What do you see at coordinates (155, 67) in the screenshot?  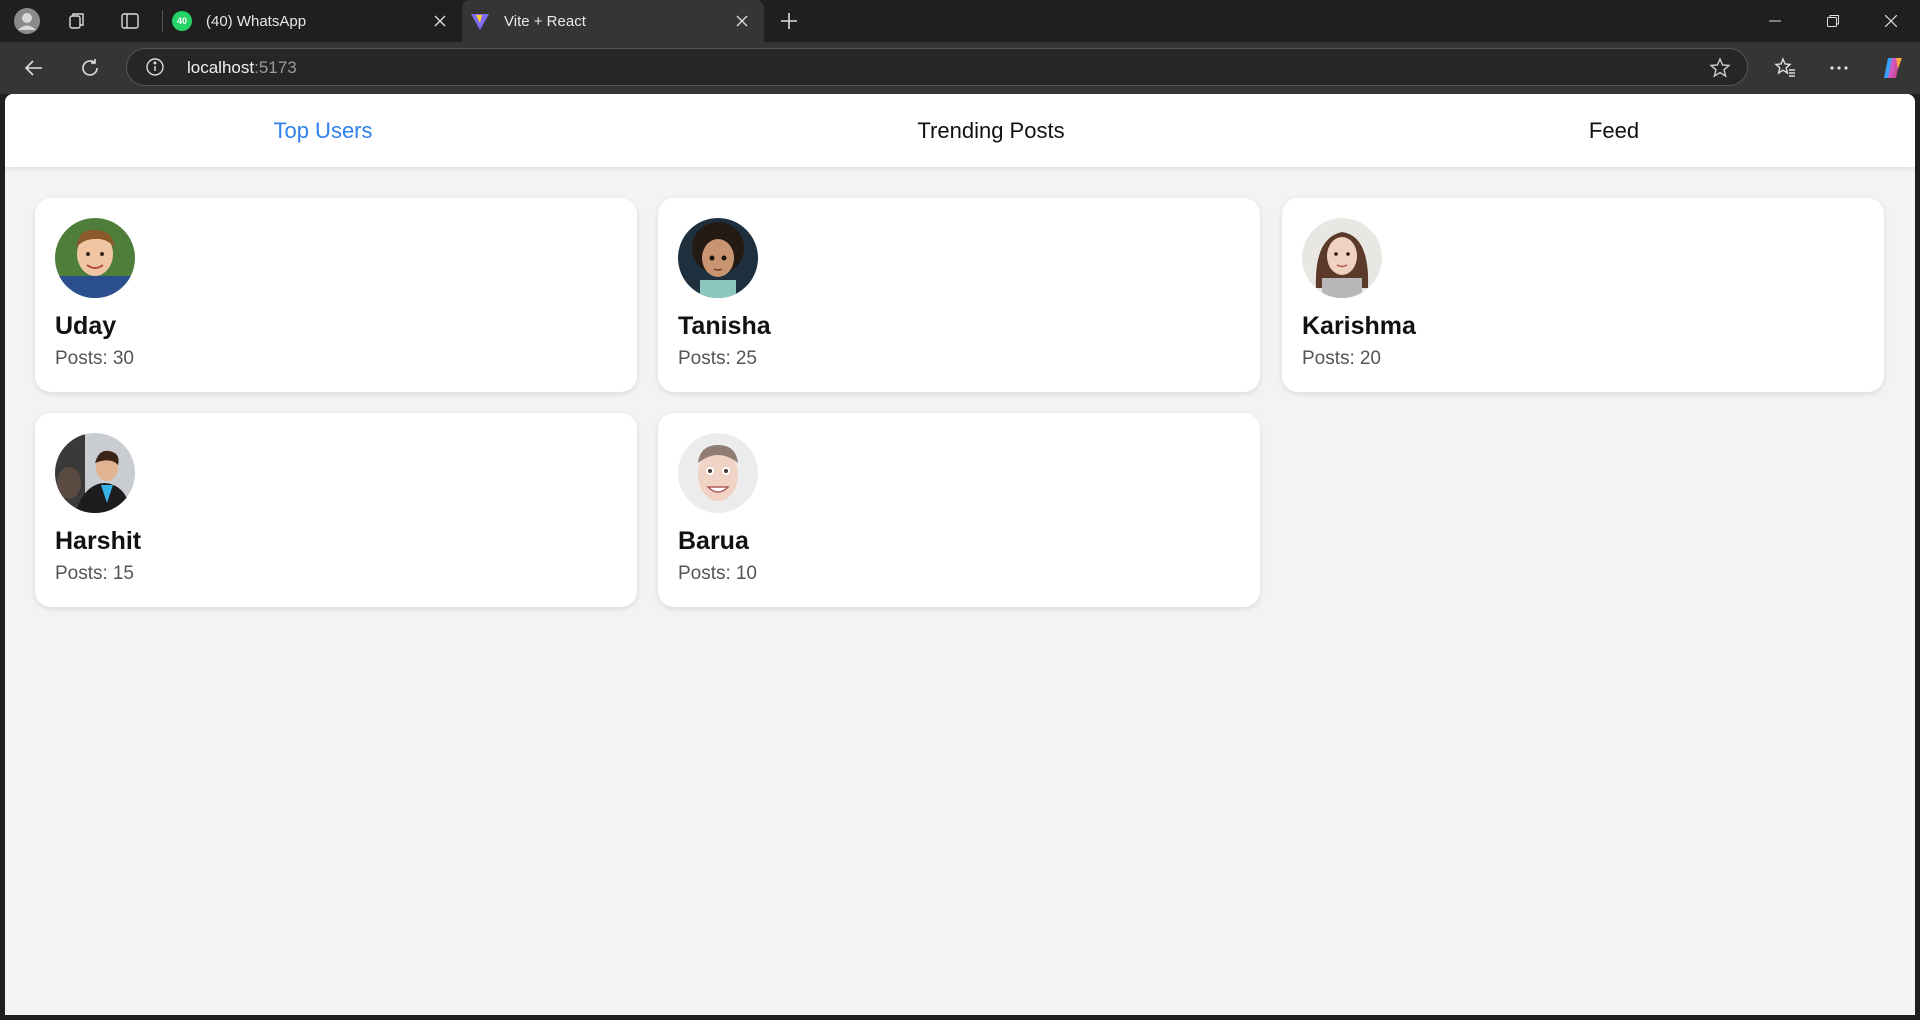 I see `site-info-icon` at bounding box center [155, 67].